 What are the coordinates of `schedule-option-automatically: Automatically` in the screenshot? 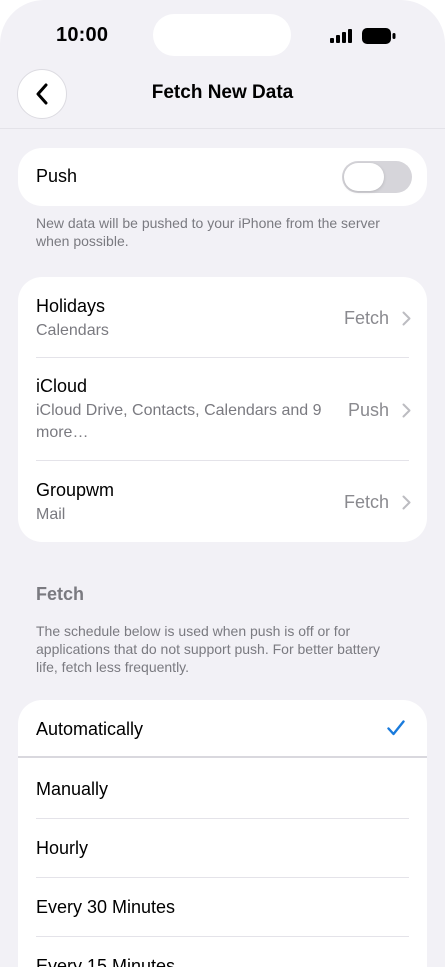 It's located at (222, 729).